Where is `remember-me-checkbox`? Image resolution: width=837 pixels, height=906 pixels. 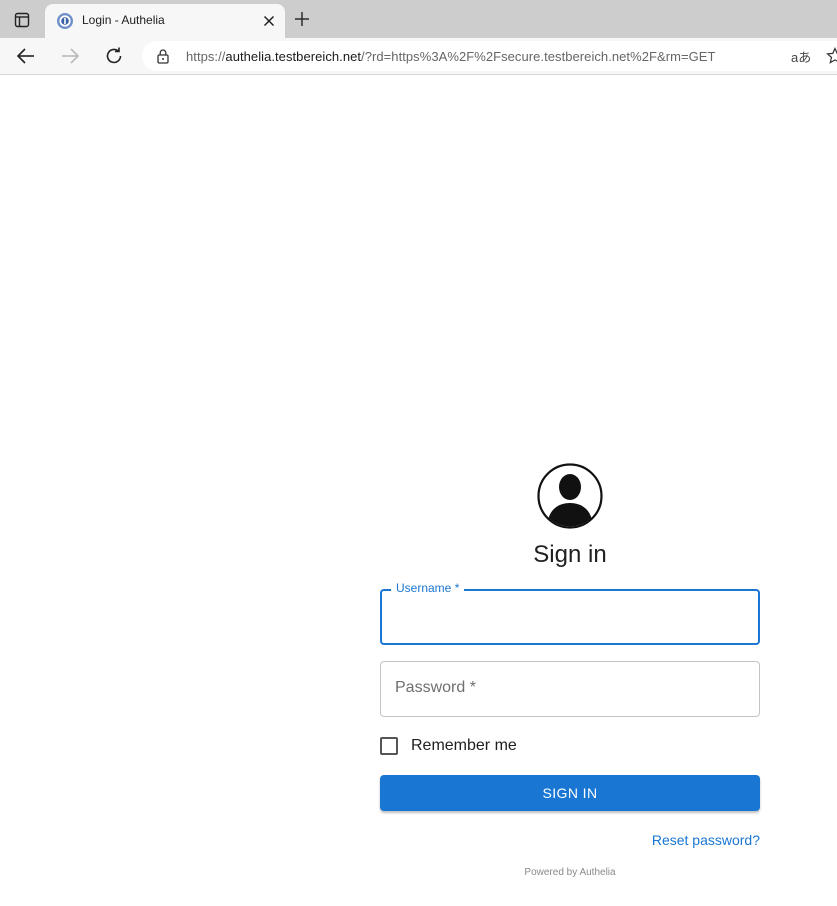 remember-me-checkbox is located at coordinates (389, 746).